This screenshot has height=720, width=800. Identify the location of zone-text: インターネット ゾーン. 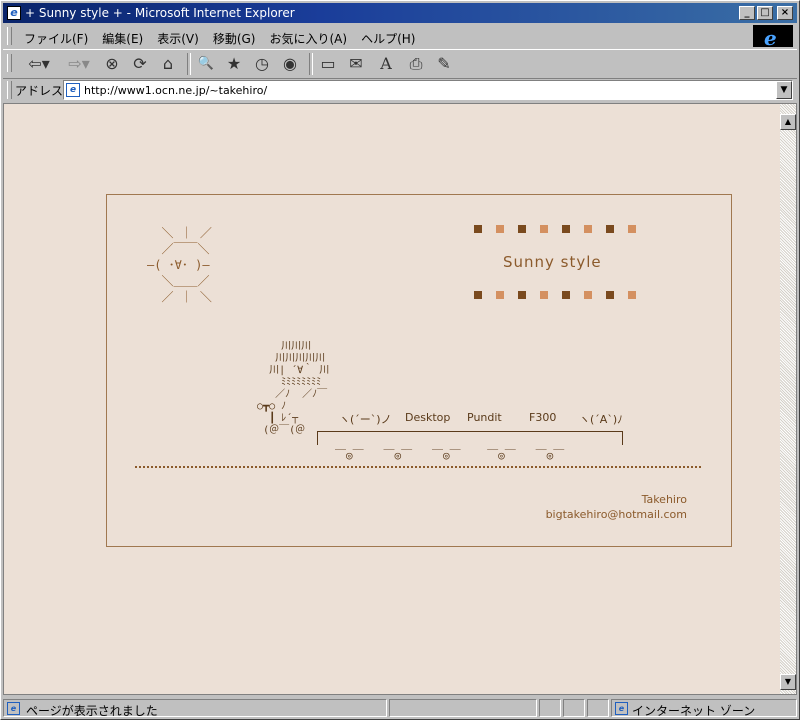
(694, 711).